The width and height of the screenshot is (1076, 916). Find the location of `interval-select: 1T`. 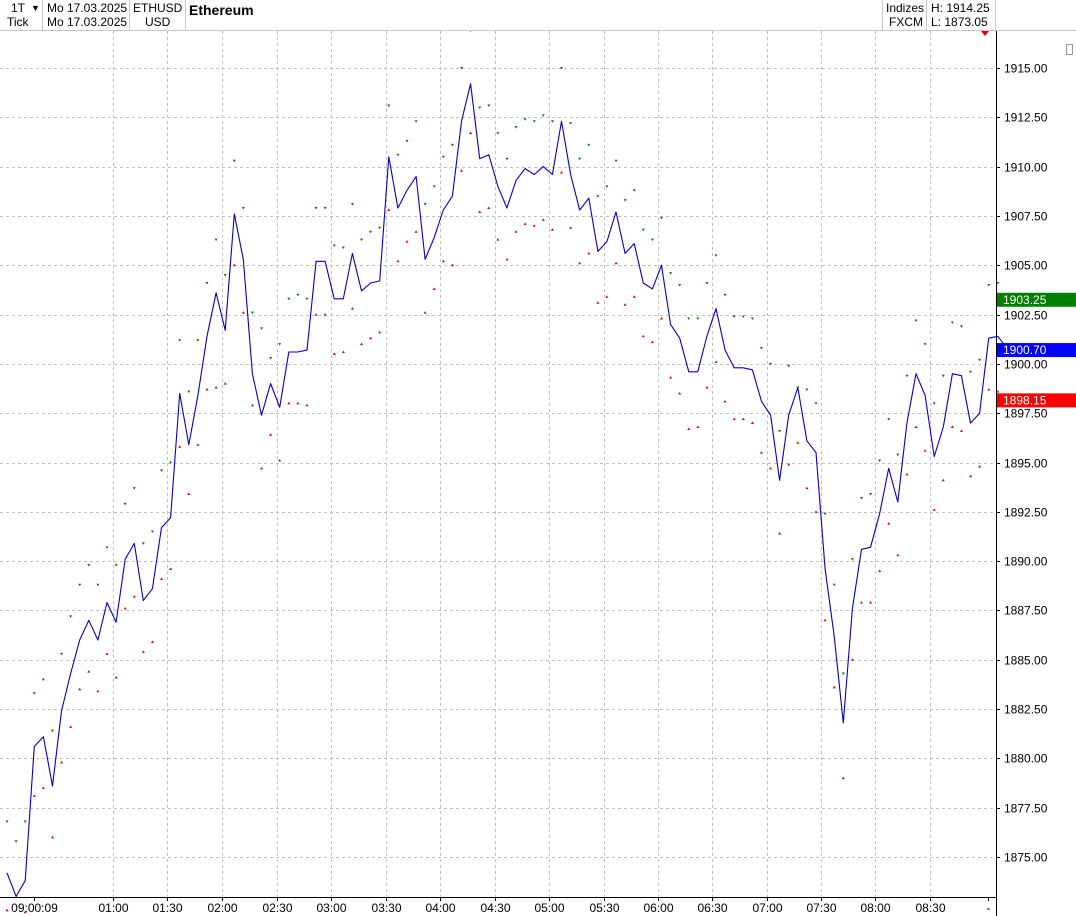

interval-select: 1T is located at coordinates (18, 8).